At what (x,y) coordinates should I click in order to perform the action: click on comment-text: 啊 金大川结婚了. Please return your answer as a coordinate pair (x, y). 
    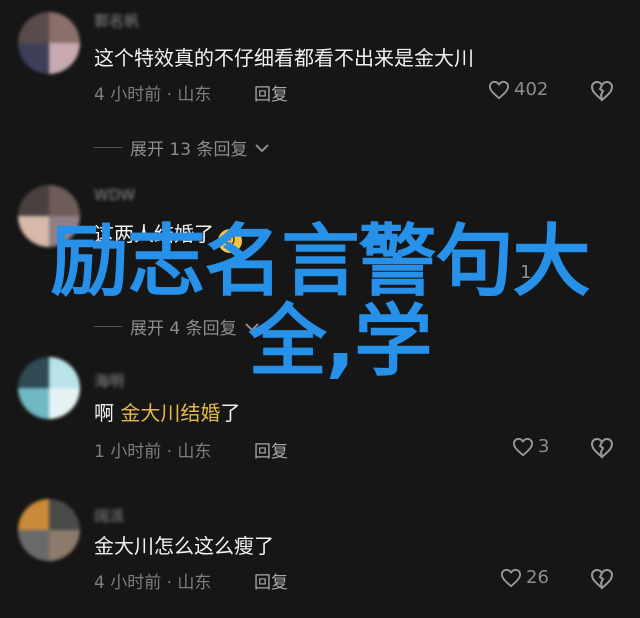
    Looking at the image, I should click on (167, 411).